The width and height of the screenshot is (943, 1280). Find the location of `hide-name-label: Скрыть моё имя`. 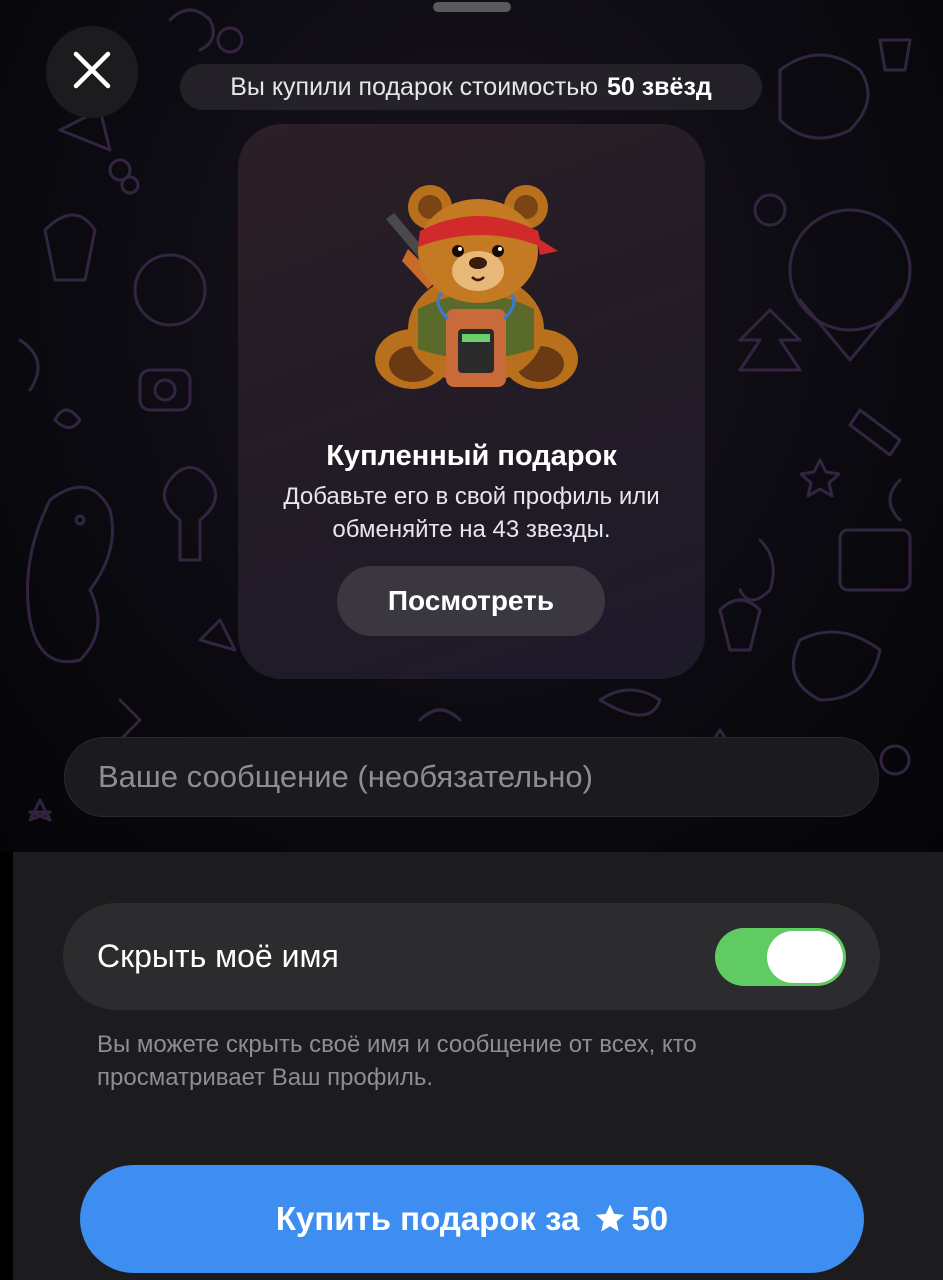

hide-name-label: Скрыть моё имя is located at coordinates (218, 956).